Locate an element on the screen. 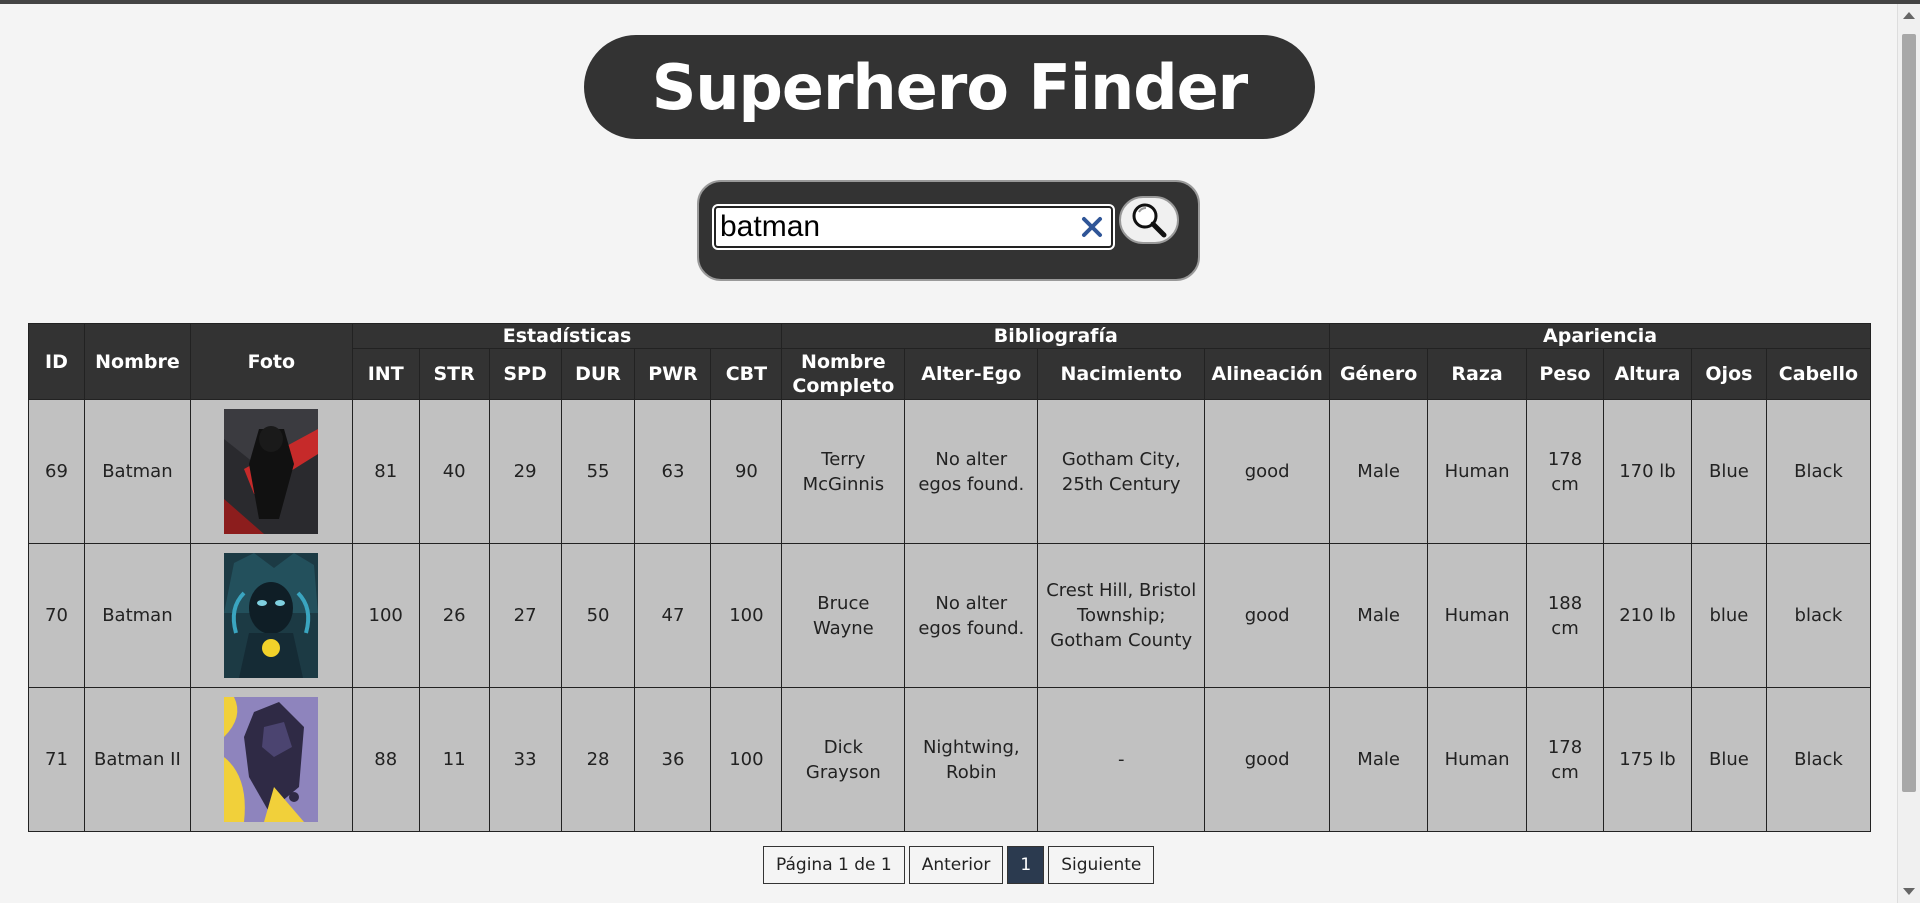 The image size is (1920, 903). header-eyes: Ojos is located at coordinates (1728, 374).